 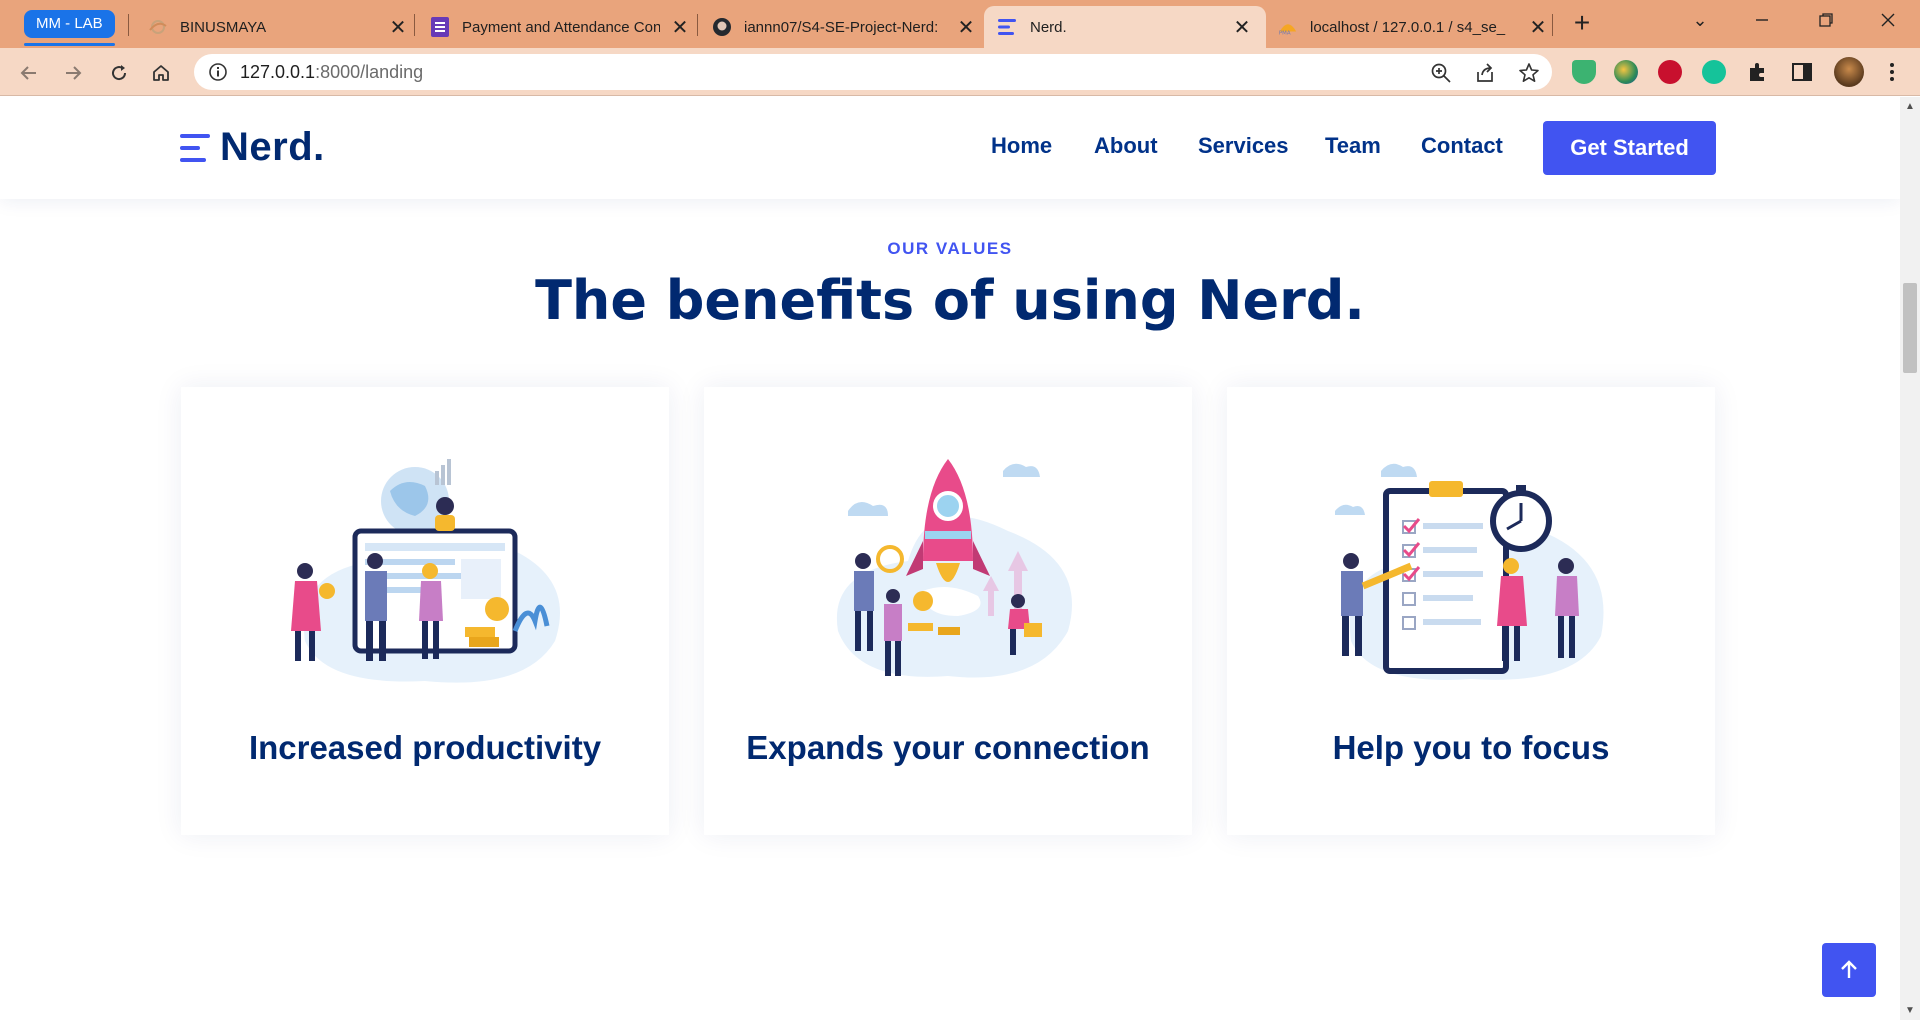 What do you see at coordinates (1670, 72) in the screenshot?
I see `red-extension-icon` at bounding box center [1670, 72].